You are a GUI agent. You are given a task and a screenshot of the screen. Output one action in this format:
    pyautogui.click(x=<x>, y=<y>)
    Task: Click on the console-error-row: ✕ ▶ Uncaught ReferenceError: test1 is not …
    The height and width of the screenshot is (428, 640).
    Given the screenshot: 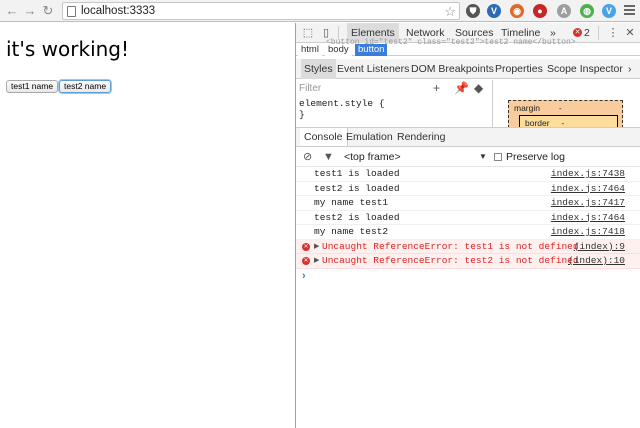 What is the action you would take?
    pyautogui.click(x=468, y=247)
    